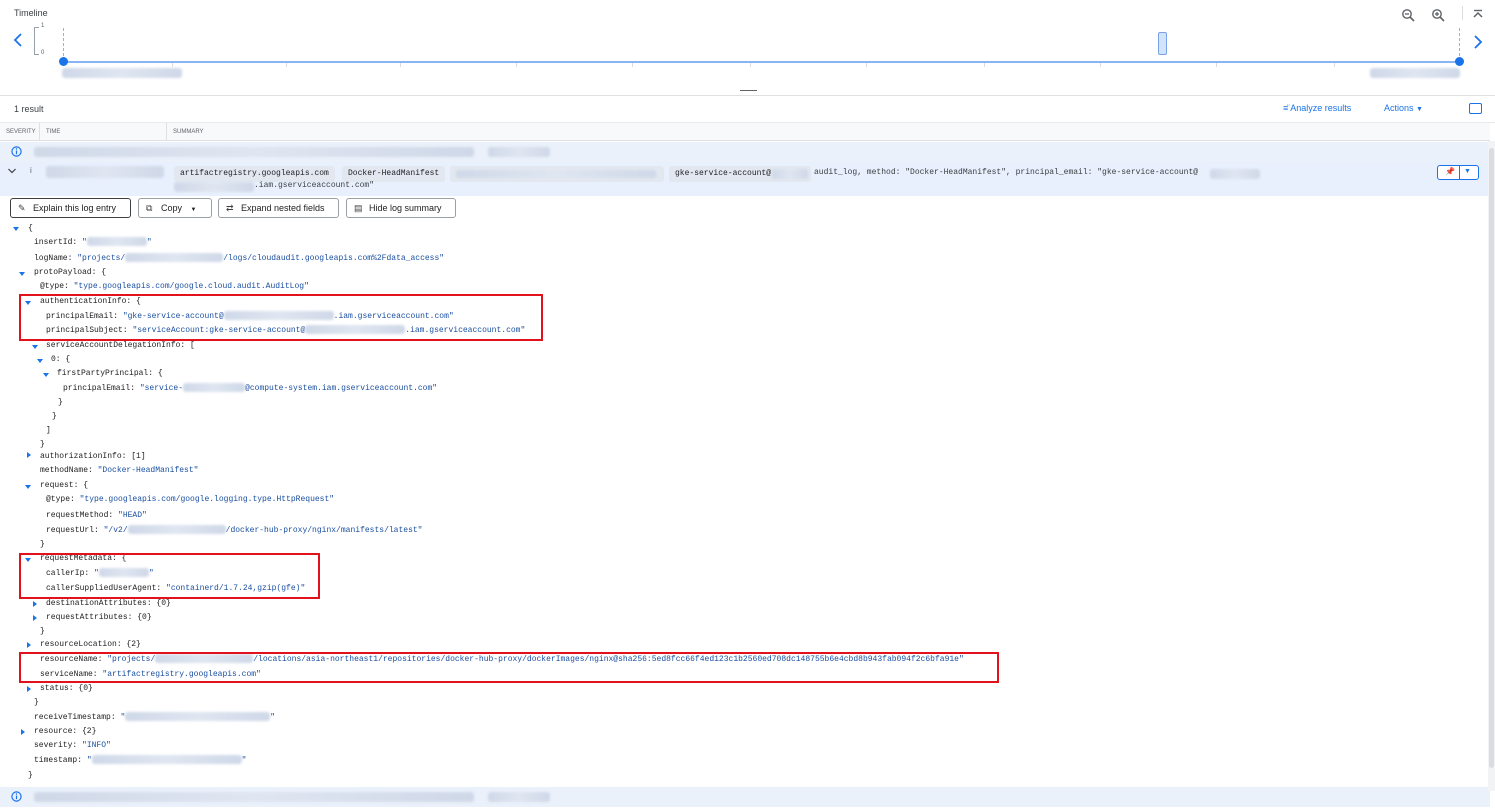 The width and height of the screenshot is (1495, 809). I want to click on json-request: request: {, so click(64, 485).